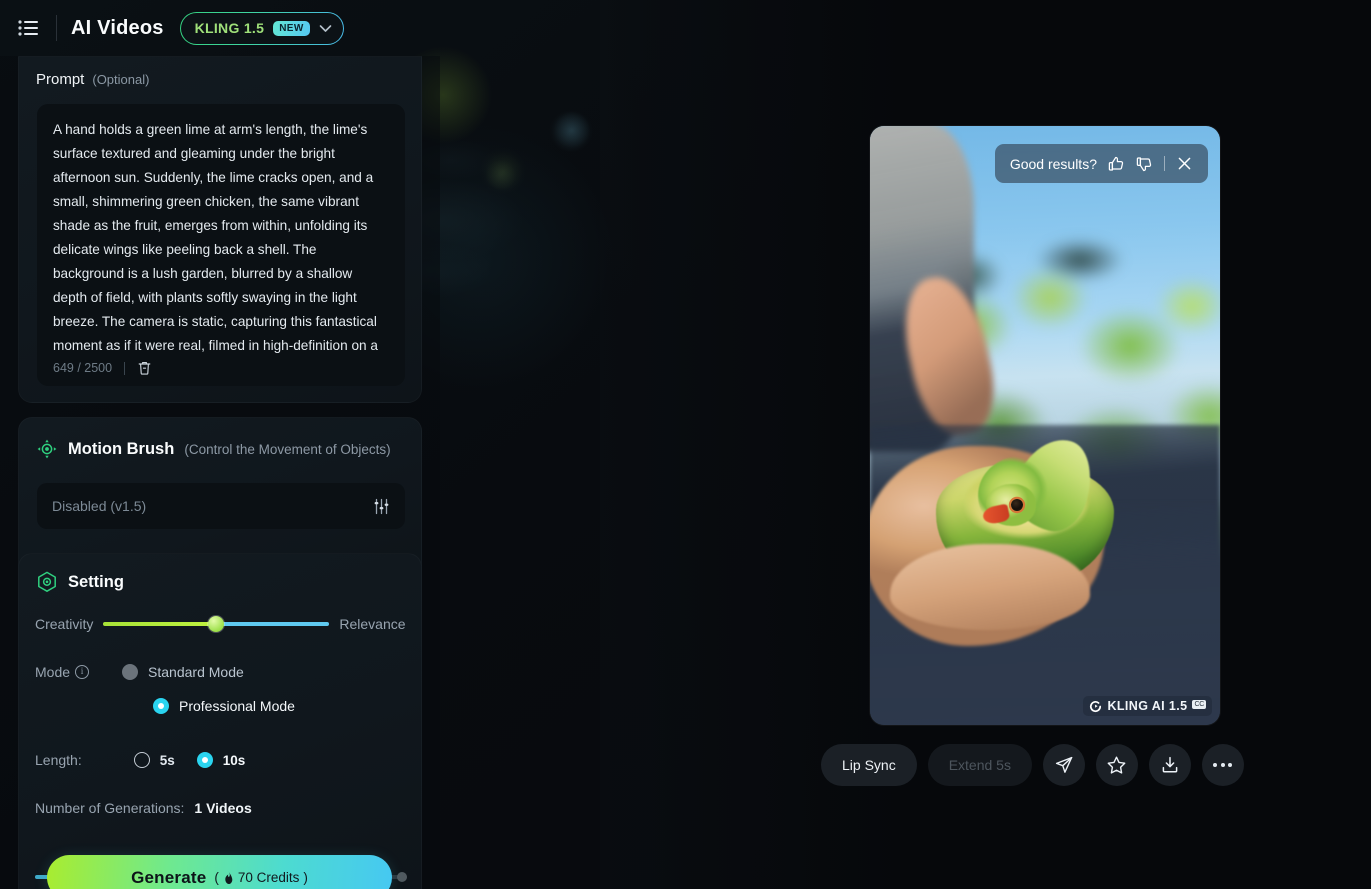  What do you see at coordinates (990, 587) in the screenshot?
I see `video-frame-fingers` at bounding box center [990, 587].